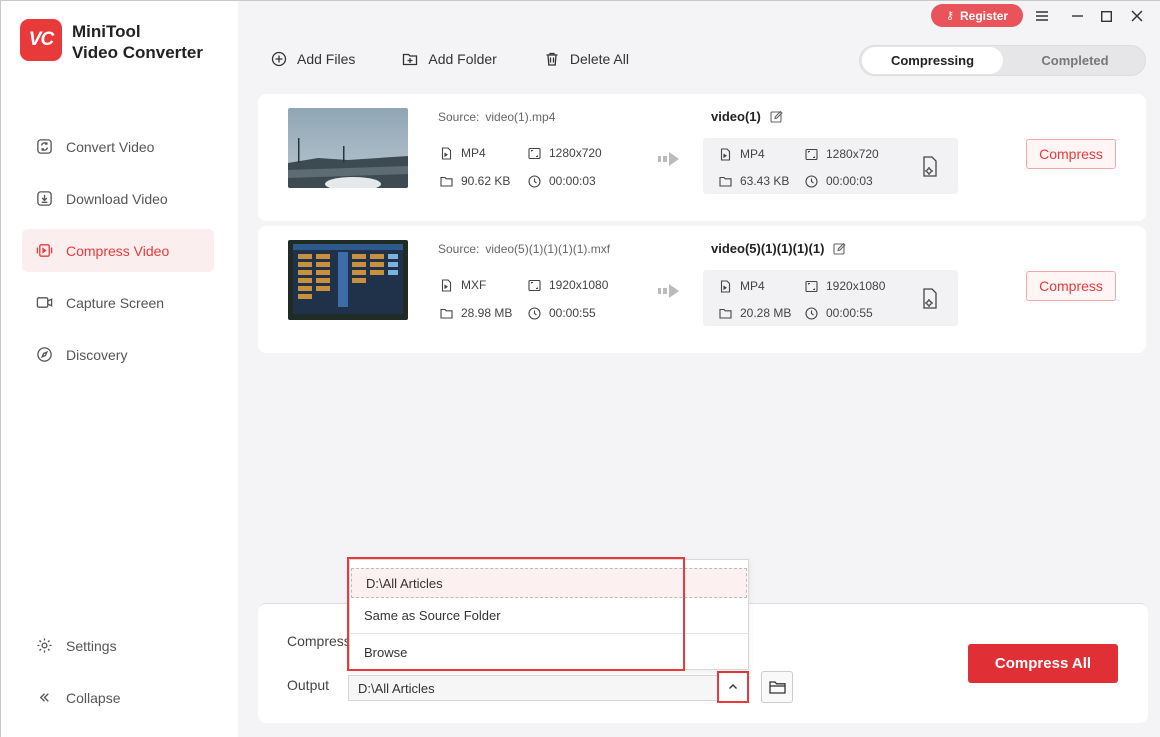 The width and height of the screenshot is (1160, 737). I want to click on add-folder-button: Add Folder, so click(449, 59).